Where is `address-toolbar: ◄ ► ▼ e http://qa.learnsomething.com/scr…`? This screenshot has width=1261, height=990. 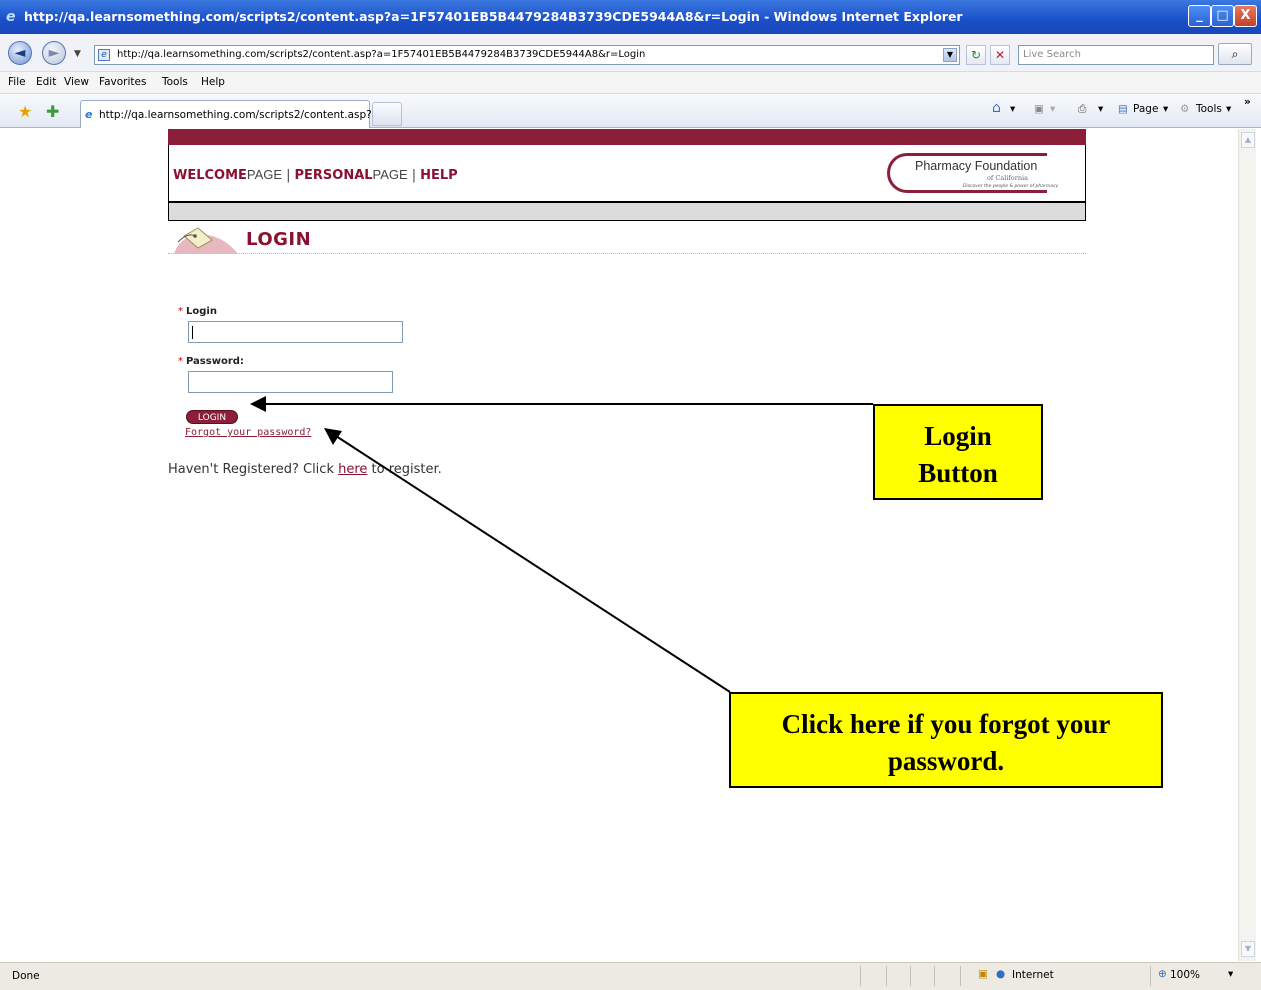
address-toolbar: ◄ ► ▼ e http://qa.learnsomething.com/scr… is located at coordinates (630, 53).